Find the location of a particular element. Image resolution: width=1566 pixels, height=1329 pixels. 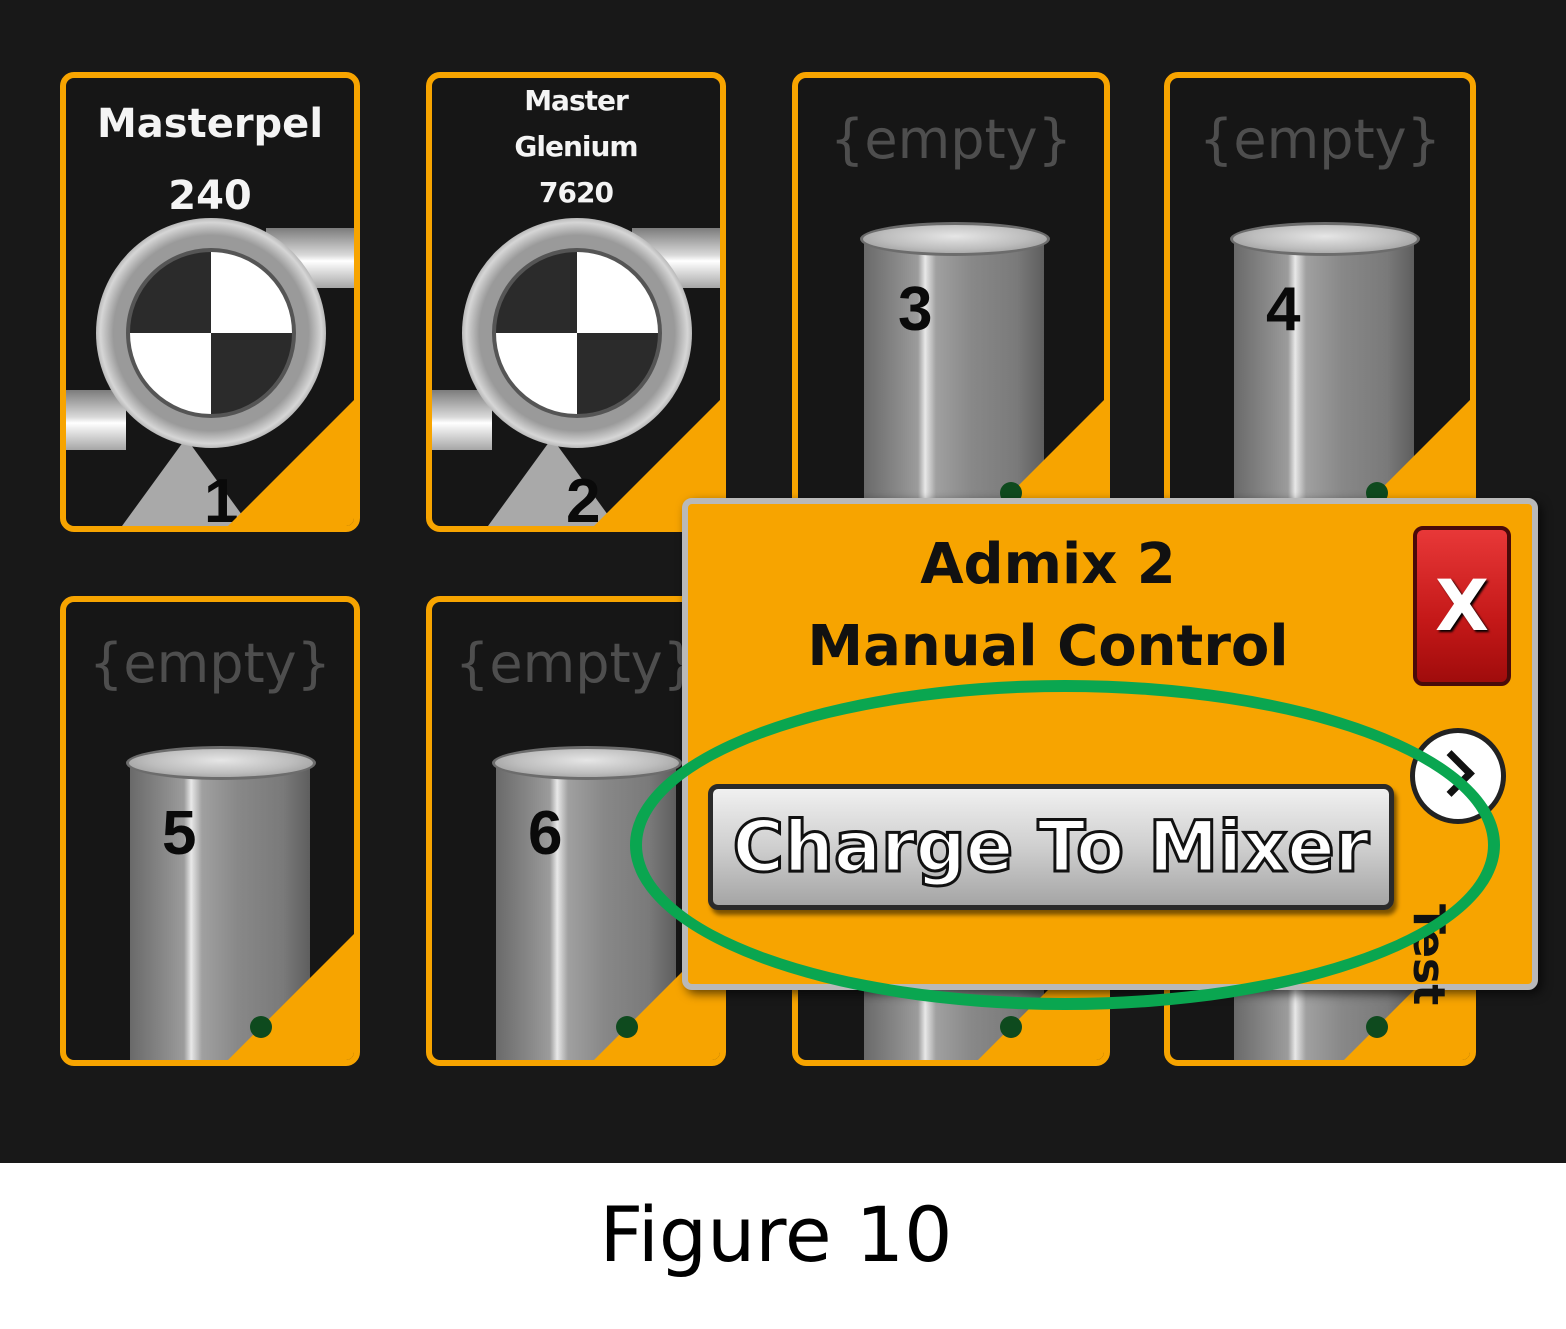

admix-tile-2: Master Glenium 7620 2 is located at coordinates (576, 302).